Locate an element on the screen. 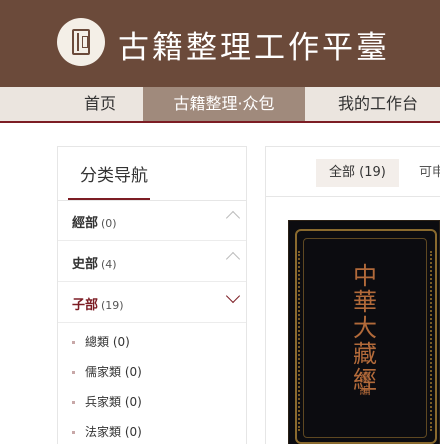 The width and height of the screenshot is (440, 444). nav-crowdsourcing: 古籍整理·众包 is located at coordinates (224, 104).